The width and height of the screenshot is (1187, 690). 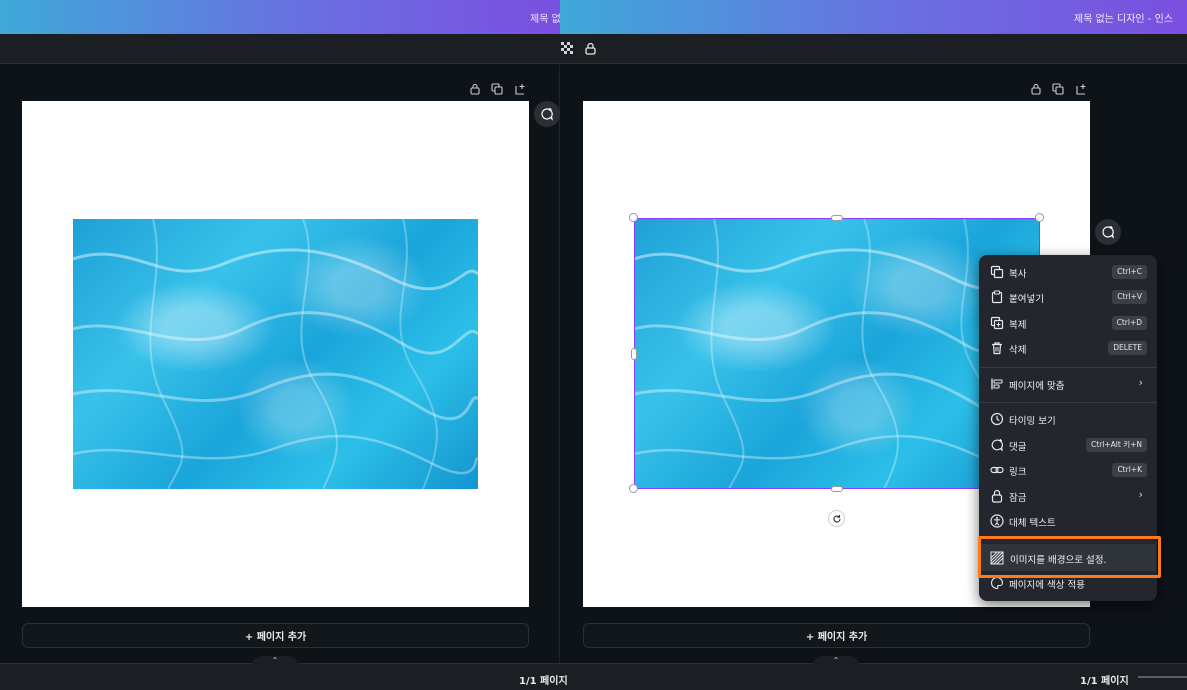 What do you see at coordinates (1068, 297) in the screenshot?
I see `menu-item-paste: 붙여넣기 Ctrl+V` at bounding box center [1068, 297].